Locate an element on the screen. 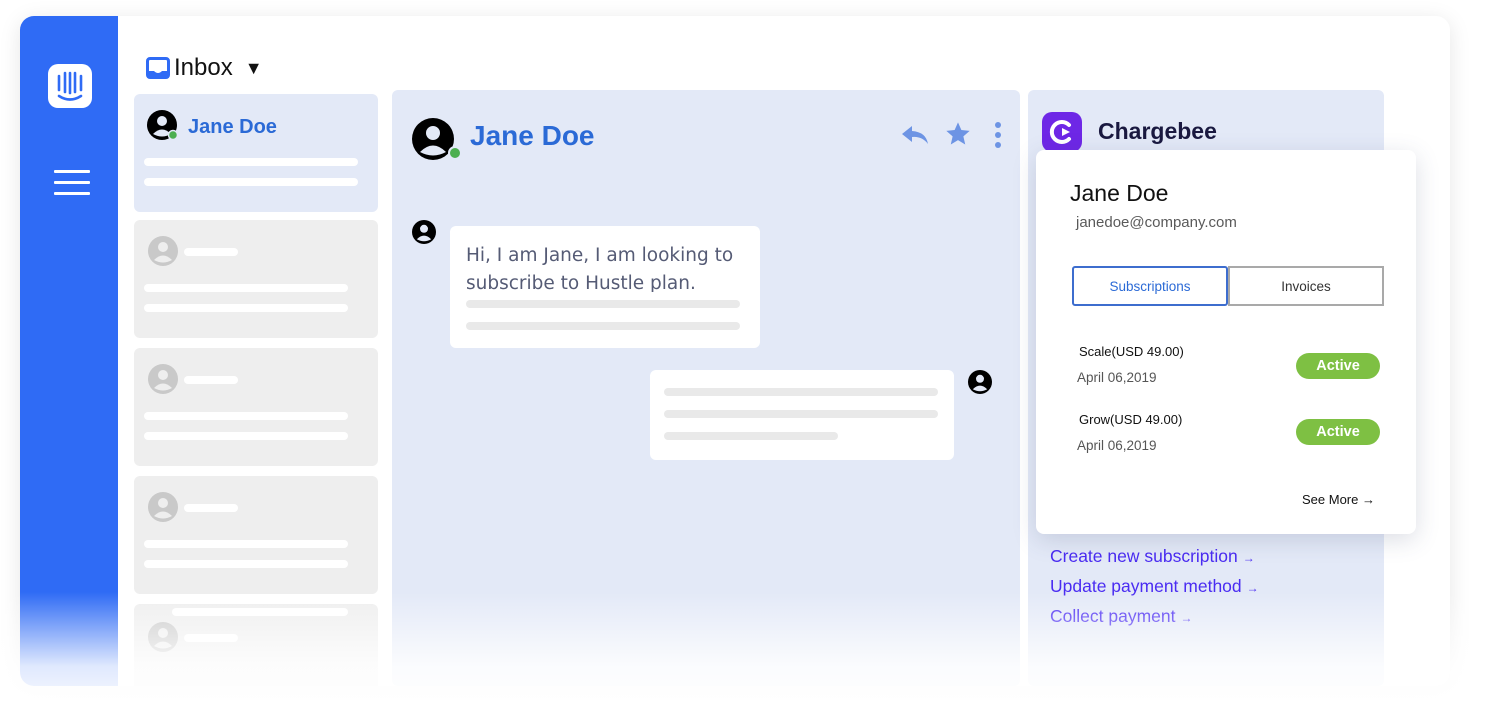 This screenshot has width=1486, height=716. subscription-plan: Grow(USD 49.00) is located at coordinates (1131, 419).